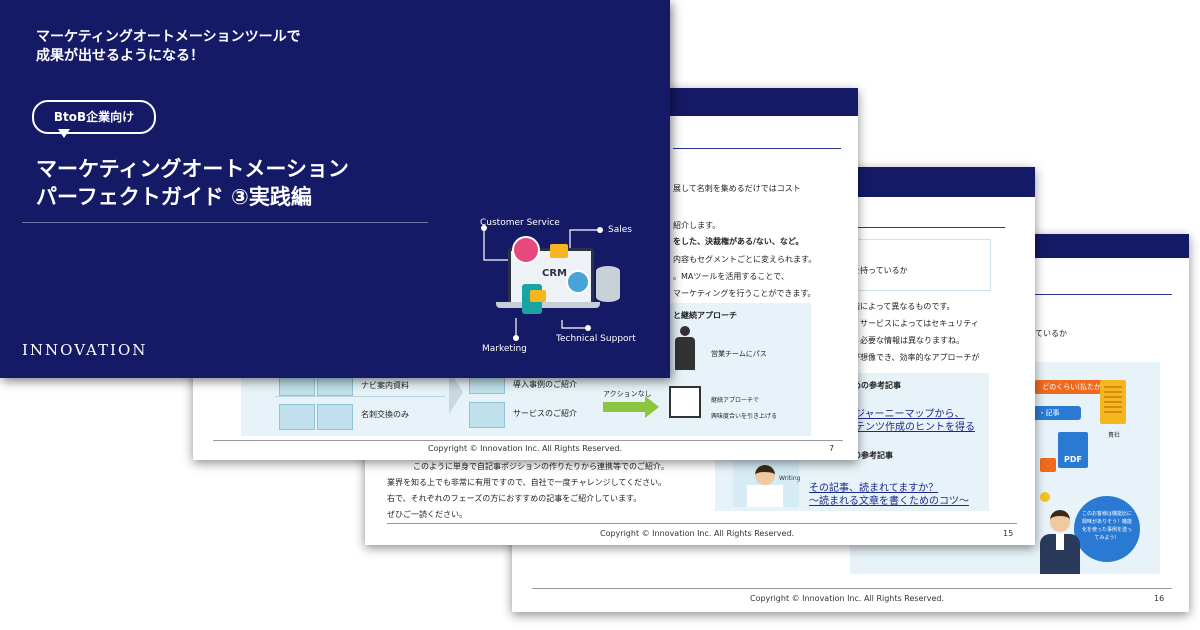 The height and width of the screenshot is (630, 1200). Describe the element at coordinates (903, 306) in the screenshot. I see `body-line-1: 階によって異なるものです。` at that location.